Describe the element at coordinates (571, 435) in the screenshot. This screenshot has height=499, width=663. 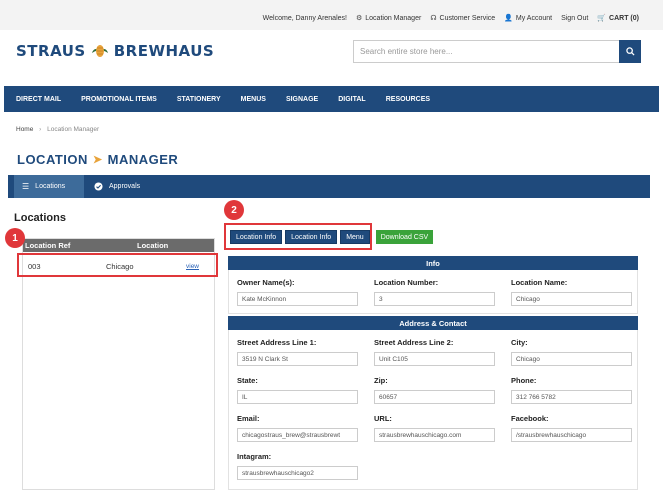
I see `facebook-input: /strausbrewhauschicago` at that location.